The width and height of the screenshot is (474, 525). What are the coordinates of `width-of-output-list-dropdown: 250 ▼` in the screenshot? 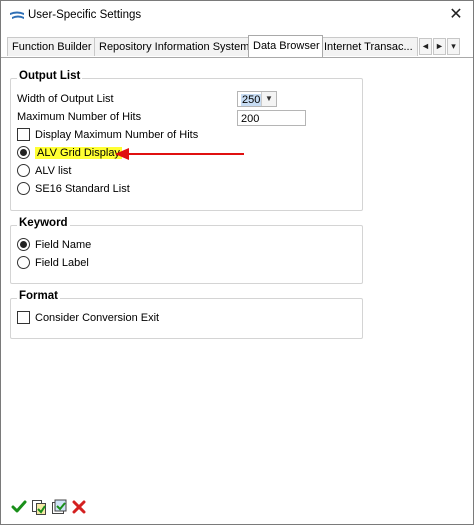 It's located at (257, 99).